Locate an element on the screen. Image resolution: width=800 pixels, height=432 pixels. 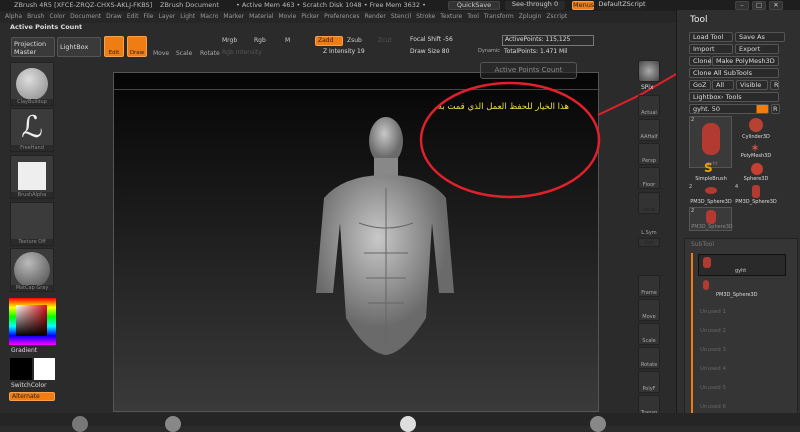
switch-color-button: SwitchColor is located at coordinates (29, 385).